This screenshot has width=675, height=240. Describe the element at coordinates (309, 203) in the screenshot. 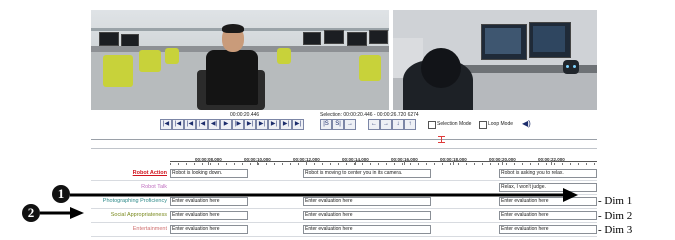

I see `annotation-arrows` at that location.